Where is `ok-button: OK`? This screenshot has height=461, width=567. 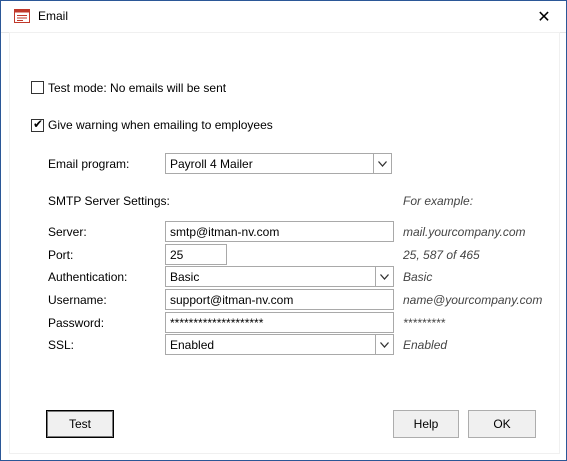 ok-button: OK is located at coordinates (502, 424).